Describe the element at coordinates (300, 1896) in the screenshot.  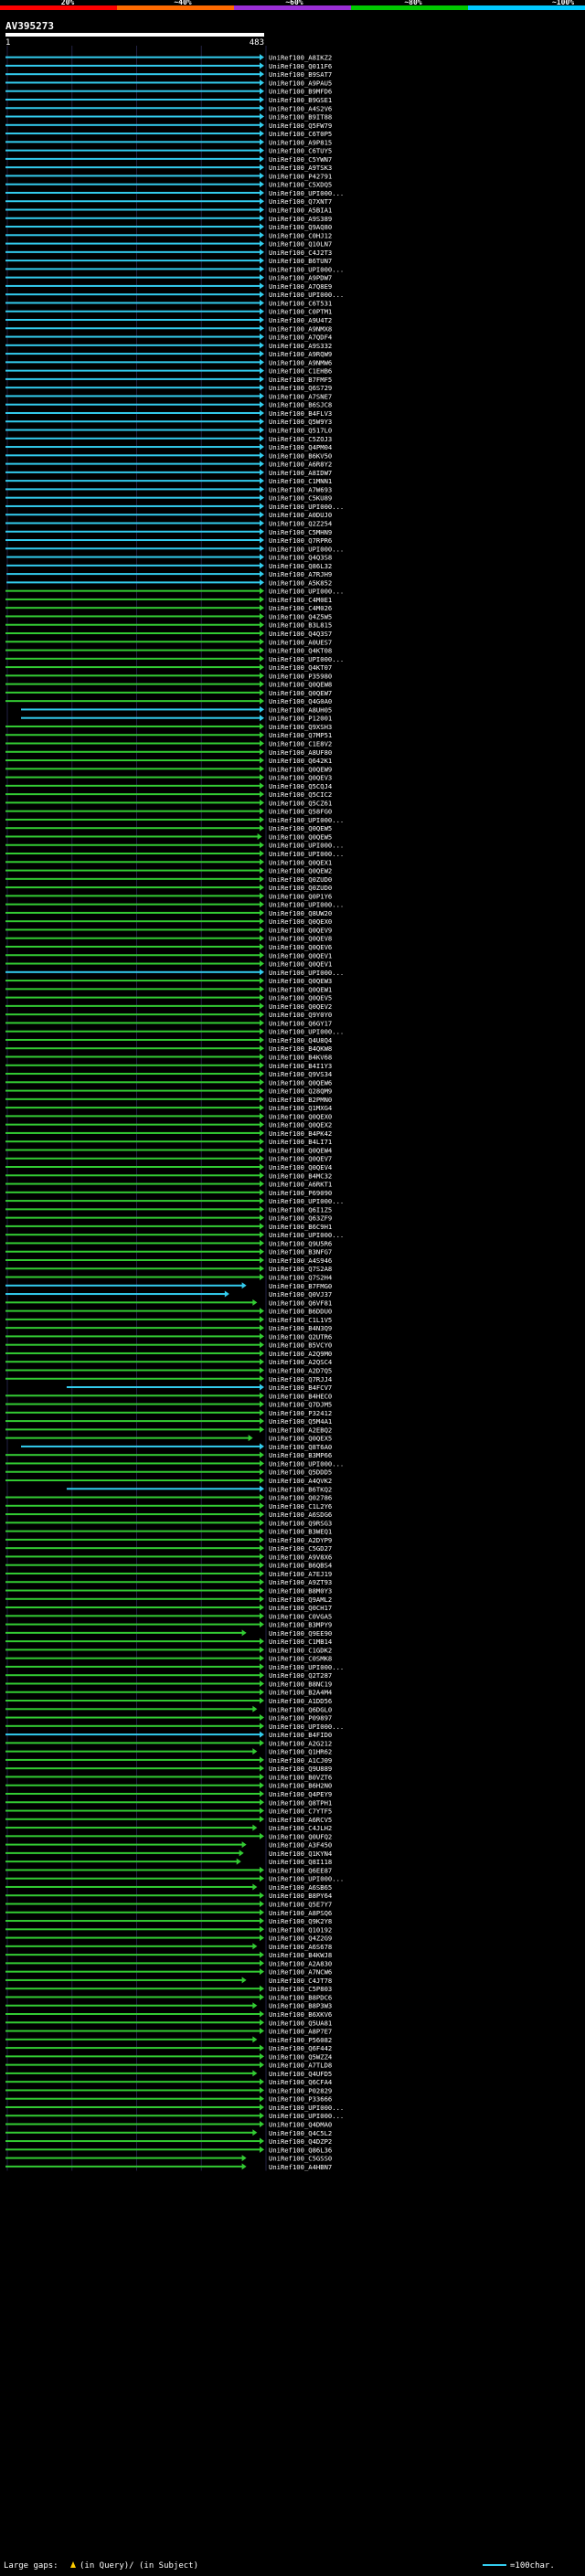
I see `hit-label: UniRef100_B8PY64` at that location.